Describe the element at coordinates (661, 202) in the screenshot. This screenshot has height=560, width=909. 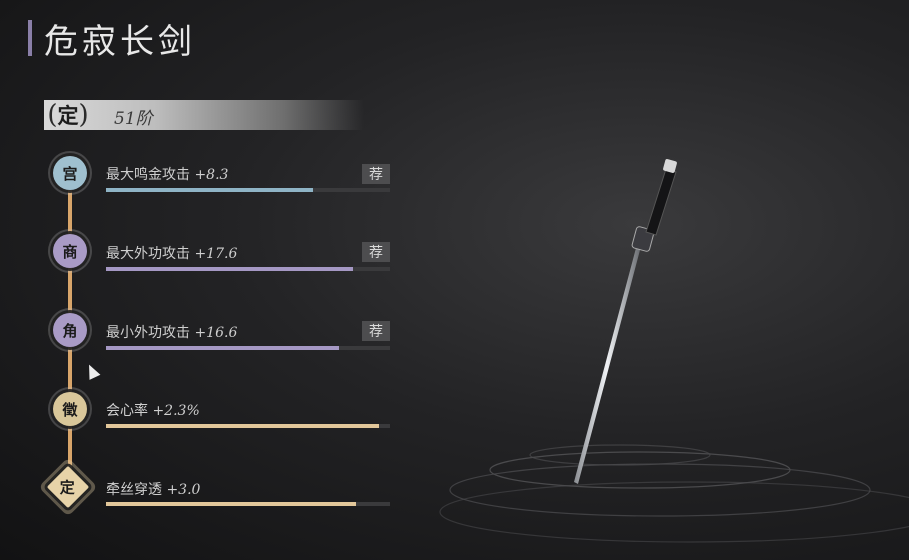
I see `sword-handle` at that location.